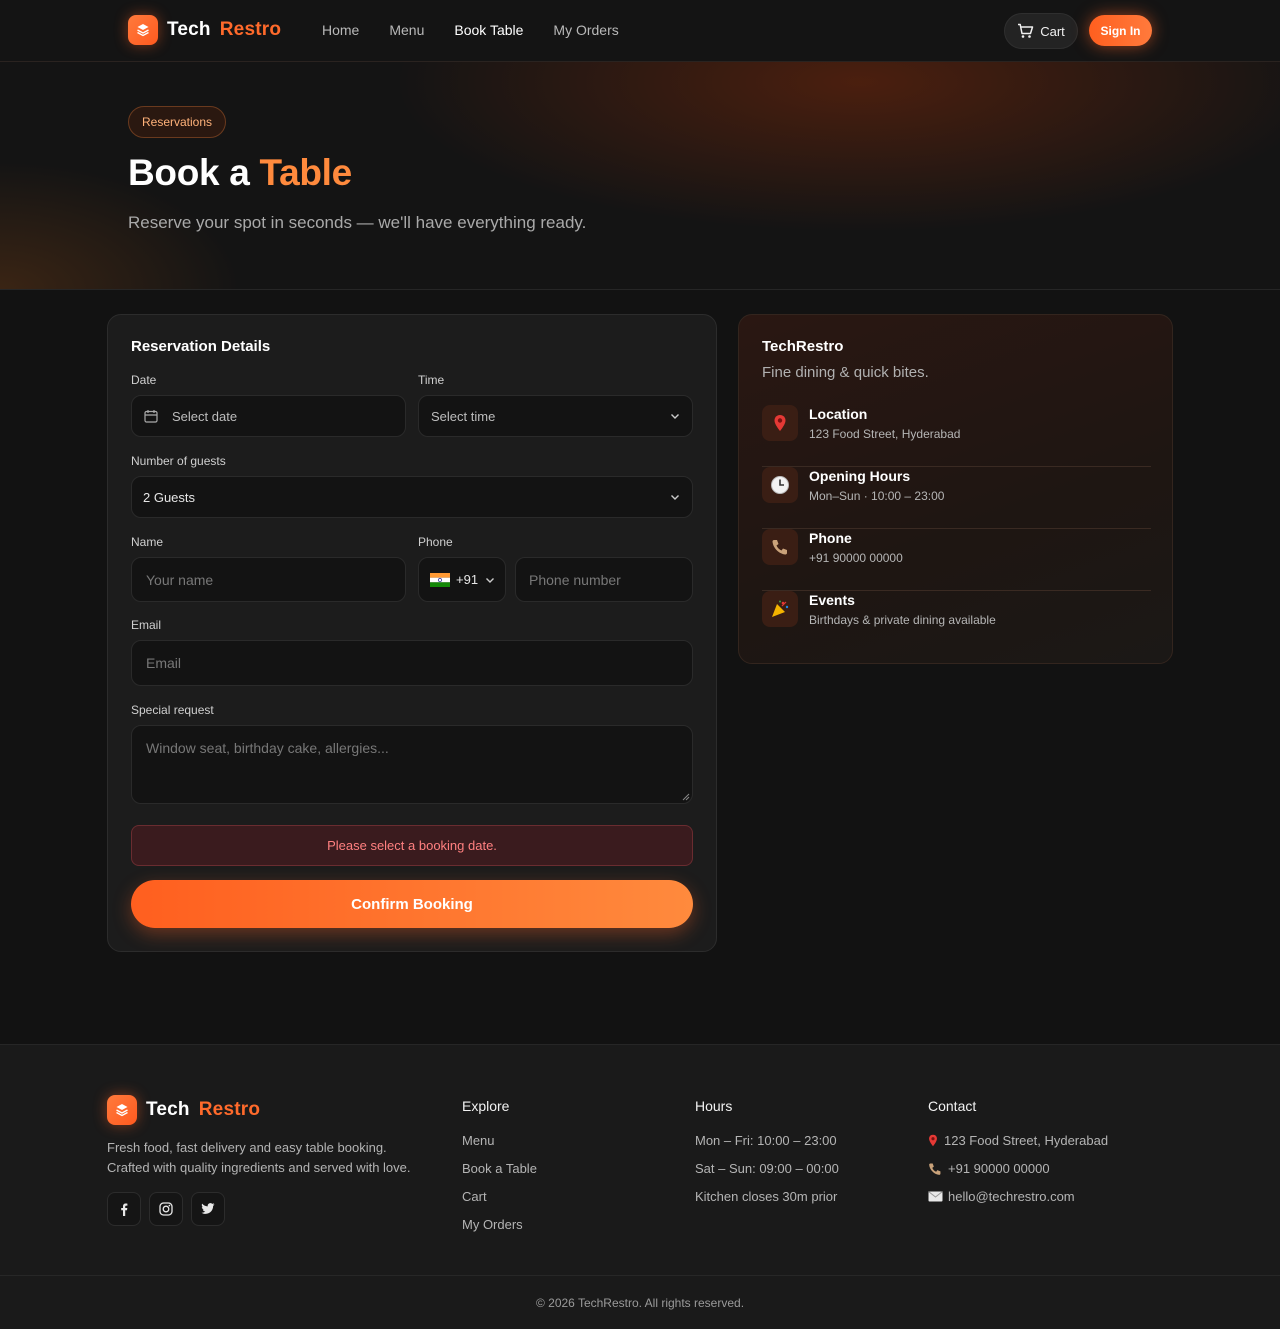  I want to click on nav-link-book-table: Book Table, so click(488, 30).